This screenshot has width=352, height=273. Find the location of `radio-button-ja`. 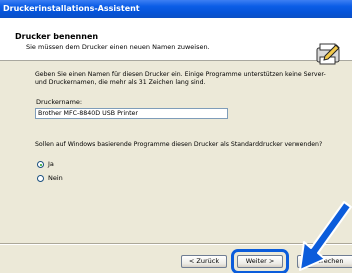

radio-button-ja is located at coordinates (40, 164).